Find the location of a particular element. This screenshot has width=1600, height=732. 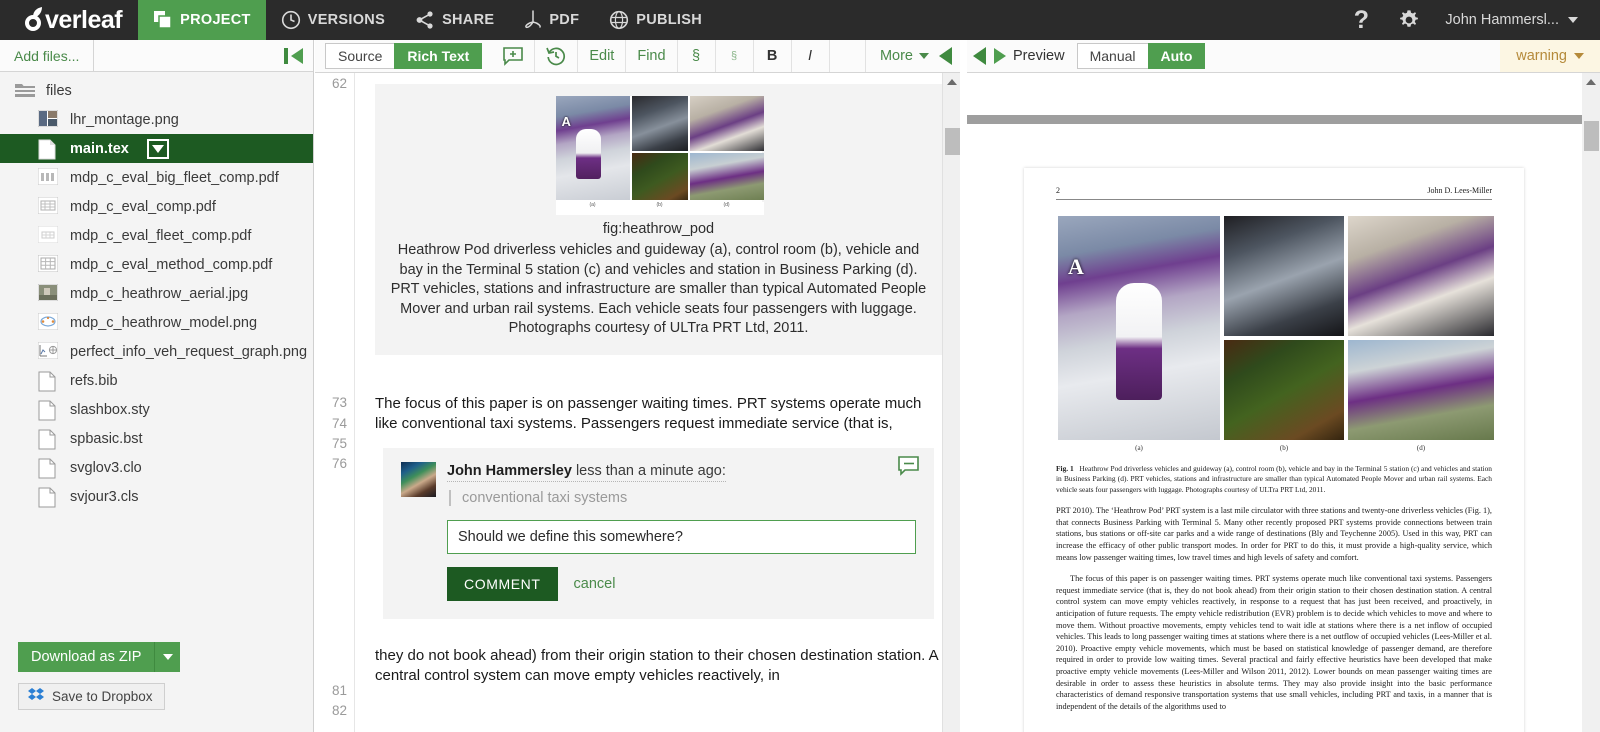

collapse-editor-button is located at coordinates (949, 56).